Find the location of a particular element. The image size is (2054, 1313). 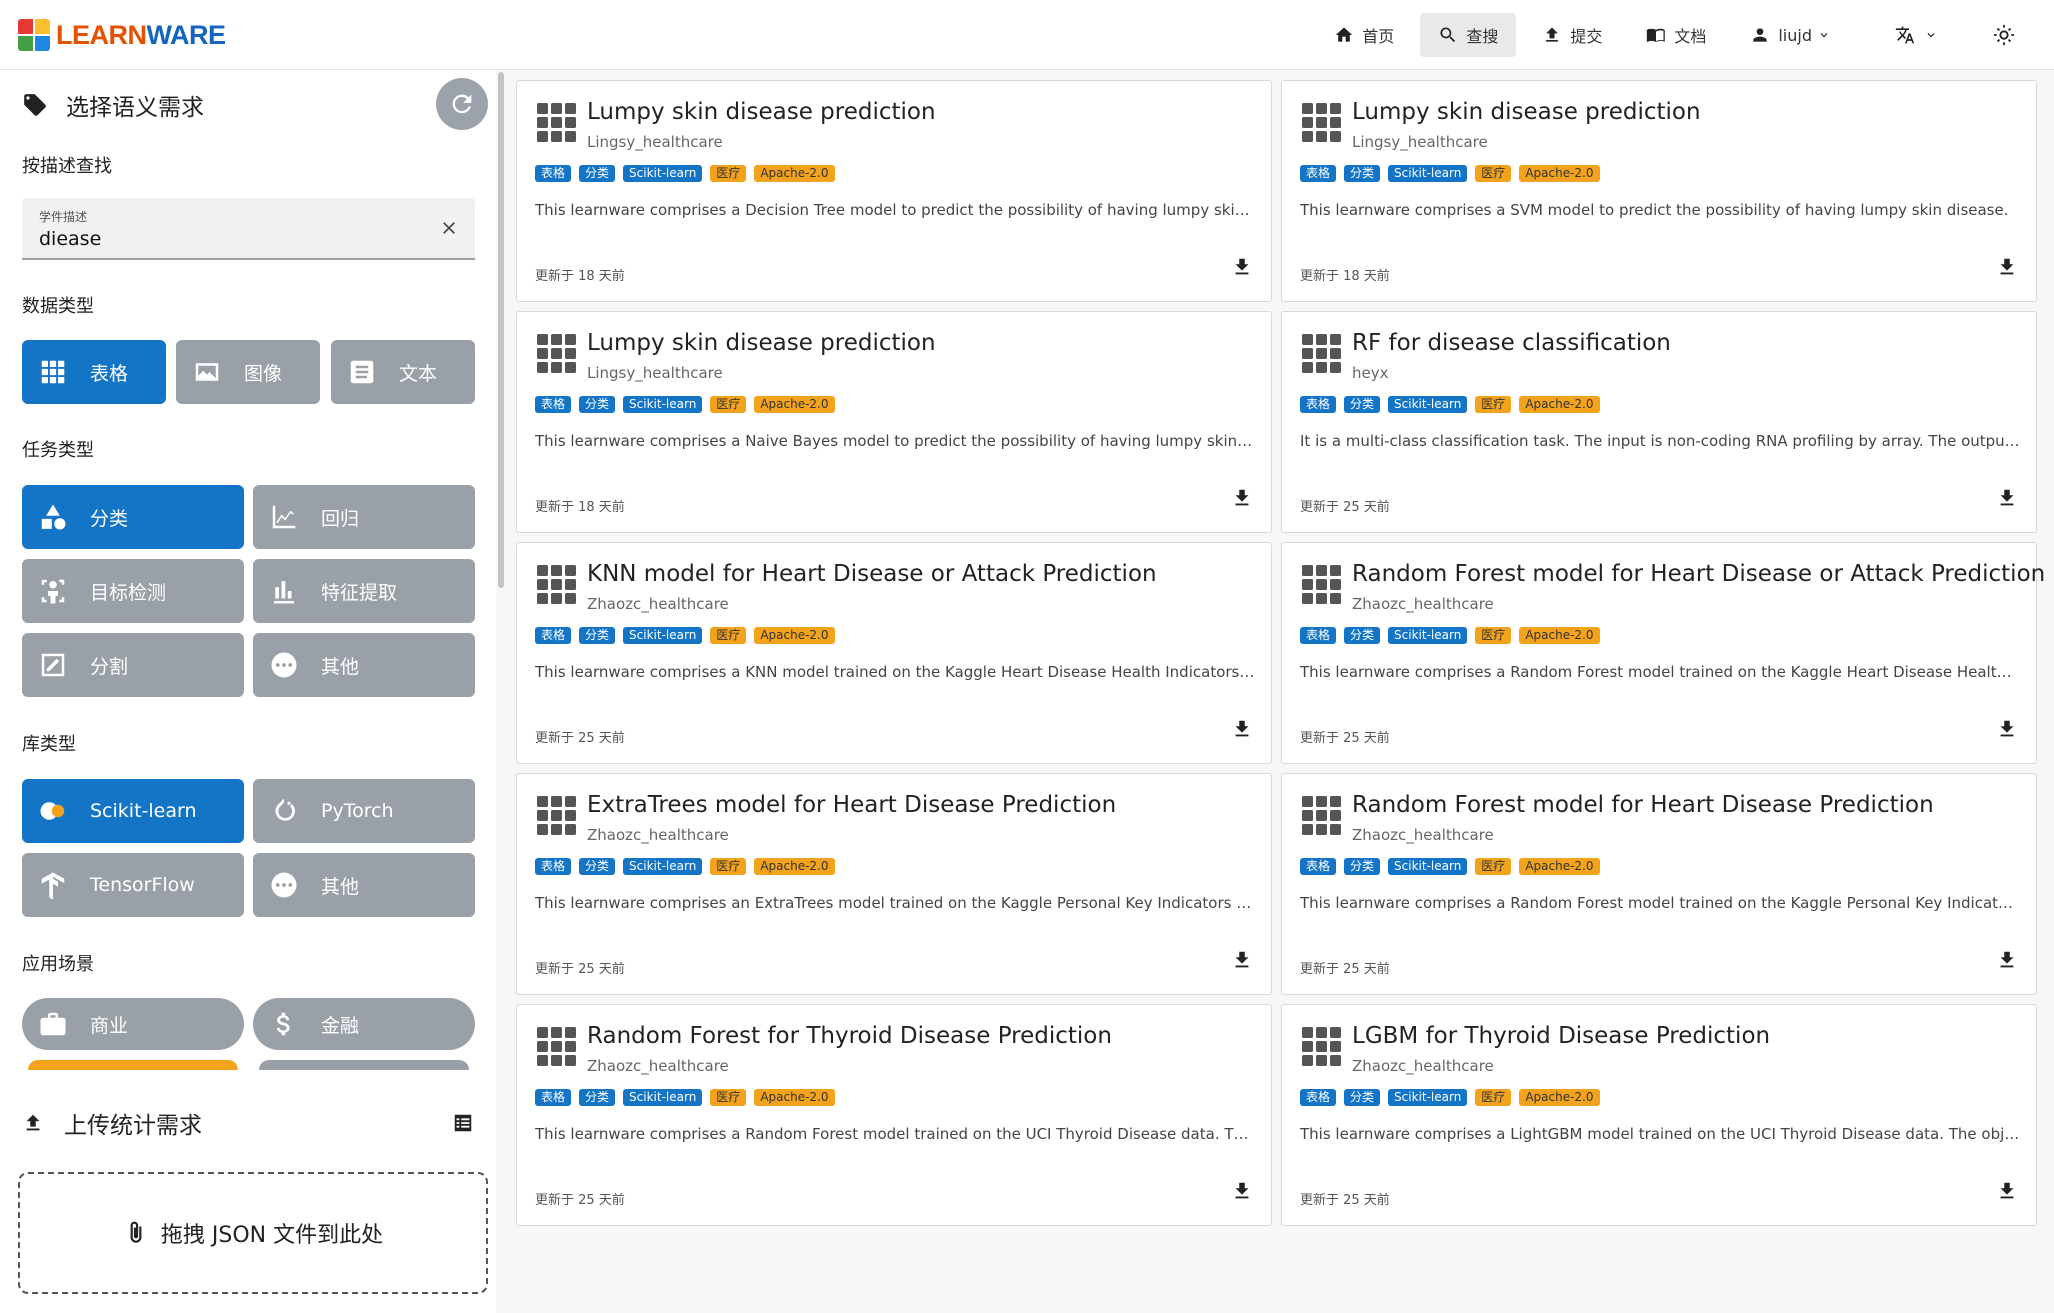

scenario-finance-button: 金融 is located at coordinates (364, 1024).